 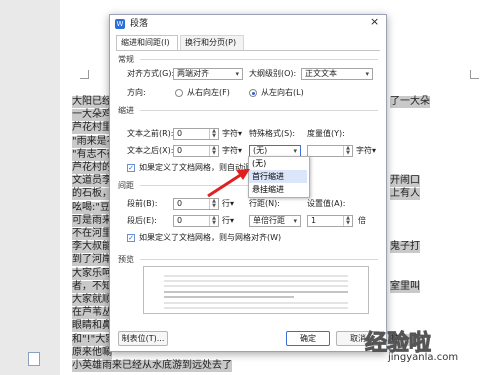 I want to click on watermark-url: jingyanla.com, so click(x=423, y=357).